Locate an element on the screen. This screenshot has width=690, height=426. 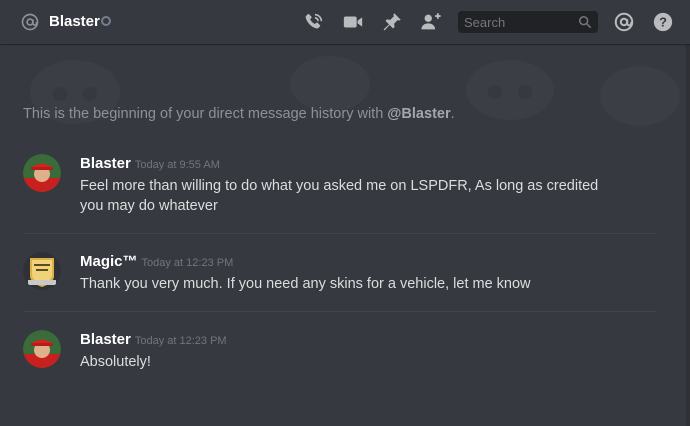
message-timestamp: Today at 9:55 AM is located at coordinates (177, 165).